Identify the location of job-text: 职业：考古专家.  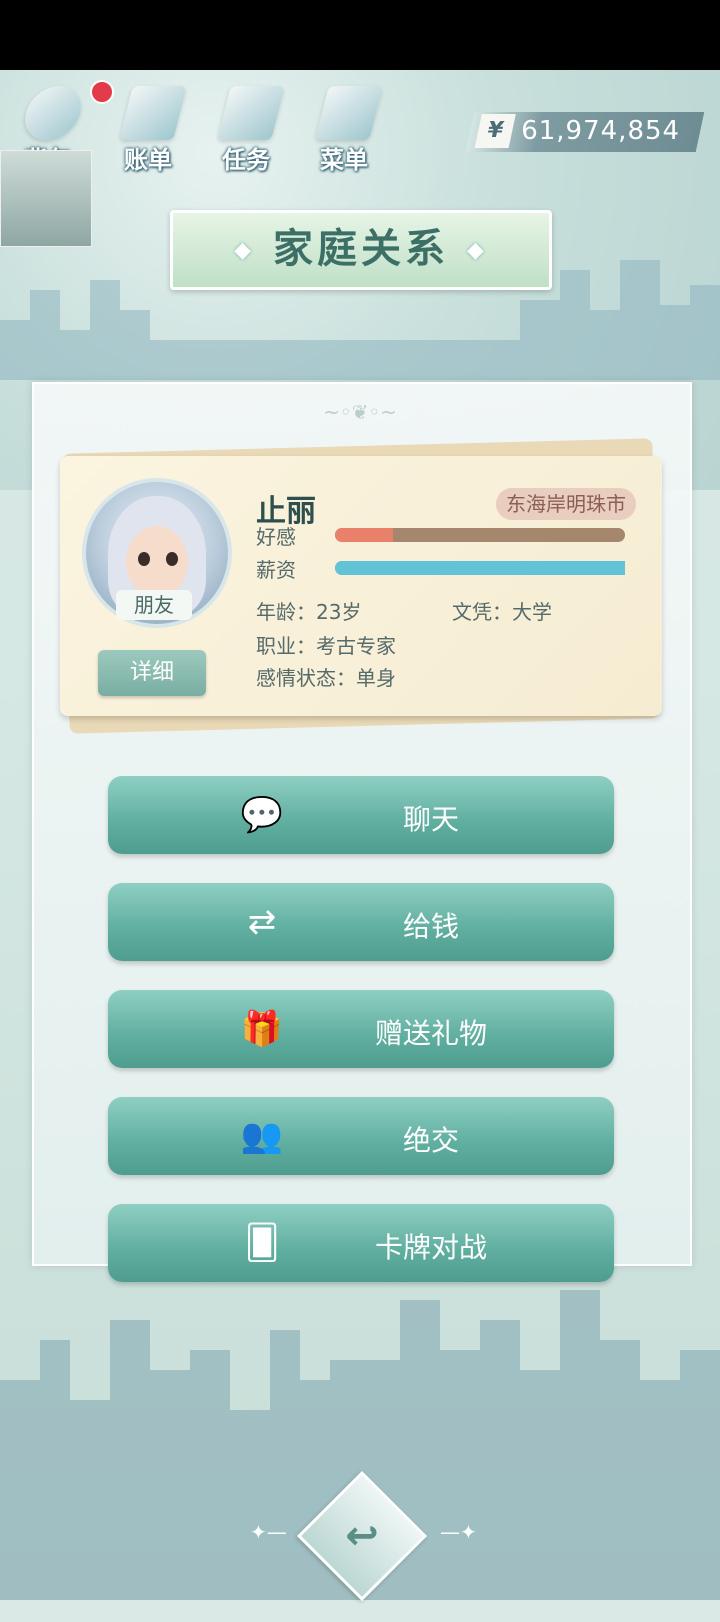
(326, 646).